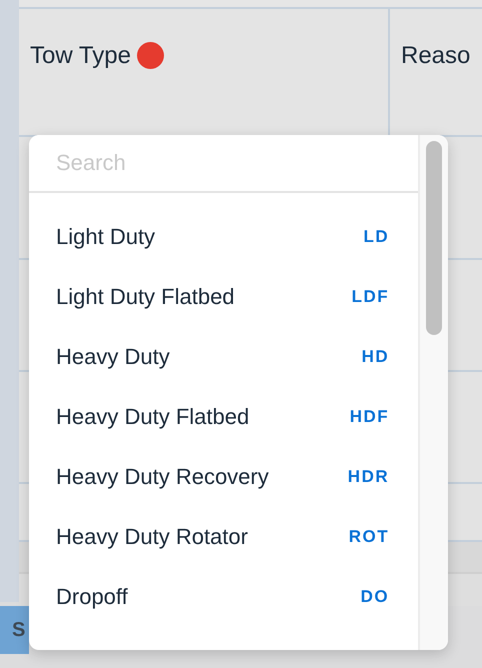 This screenshot has height=668, width=482. What do you see at coordinates (433, 392) in the screenshot?
I see `scrollbar` at bounding box center [433, 392].